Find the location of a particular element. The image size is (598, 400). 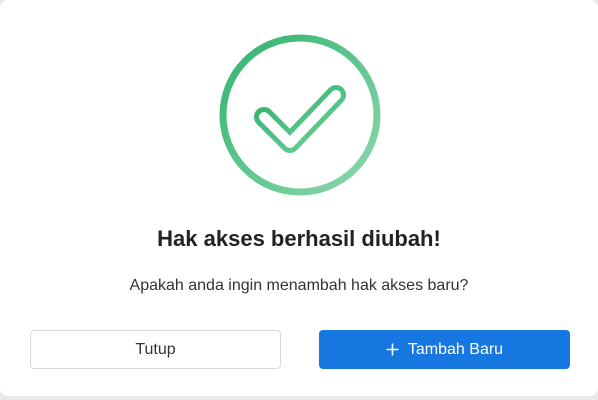

dialog-title: Hak akses berhasil diubah! is located at coordinates (299, 238).